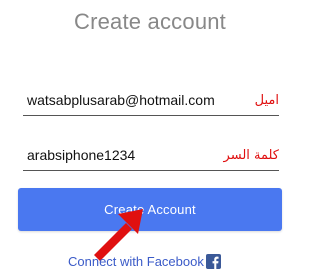  I want to click on email-field: watsabplusarab@hotmail.com اميل, so click(151, 102).